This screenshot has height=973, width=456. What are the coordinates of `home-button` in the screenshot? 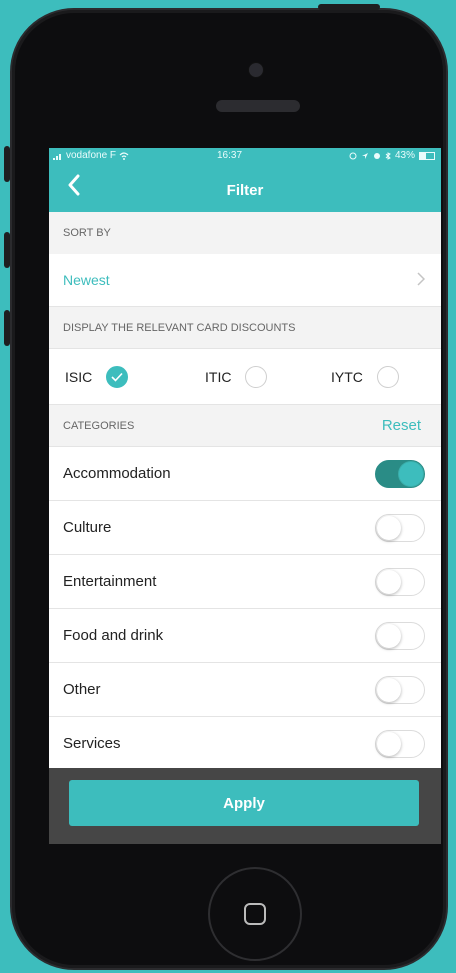 It's located at (255, 914).